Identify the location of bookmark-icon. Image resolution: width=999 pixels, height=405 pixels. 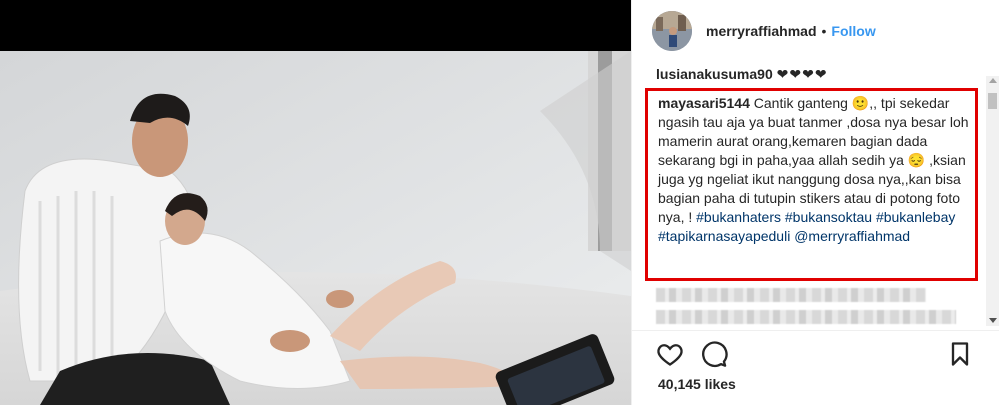
(960, 354).